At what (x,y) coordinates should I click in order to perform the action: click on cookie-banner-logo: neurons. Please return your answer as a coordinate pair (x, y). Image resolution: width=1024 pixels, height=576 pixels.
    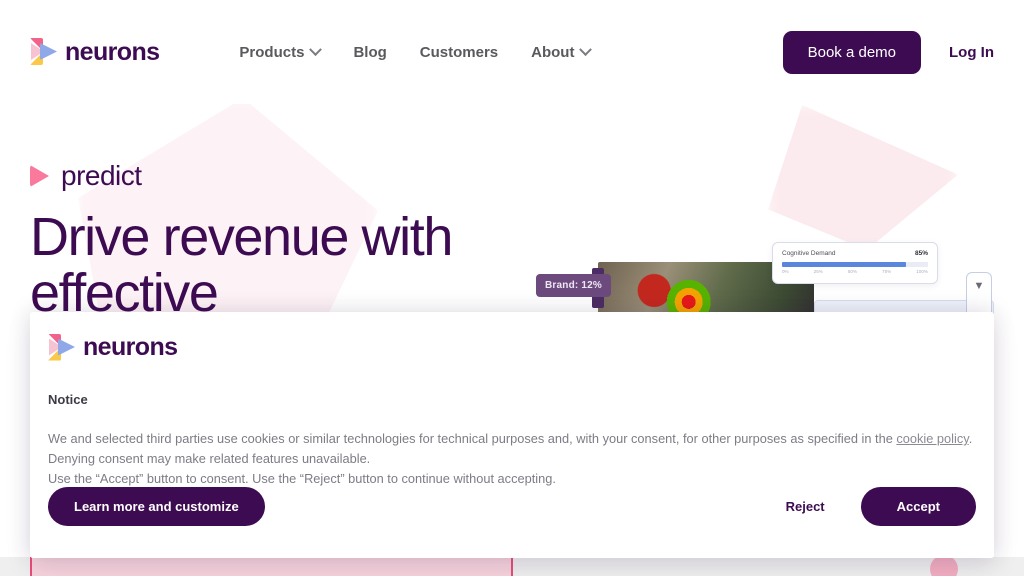
    Looking at the image, I should click on (512, 347).